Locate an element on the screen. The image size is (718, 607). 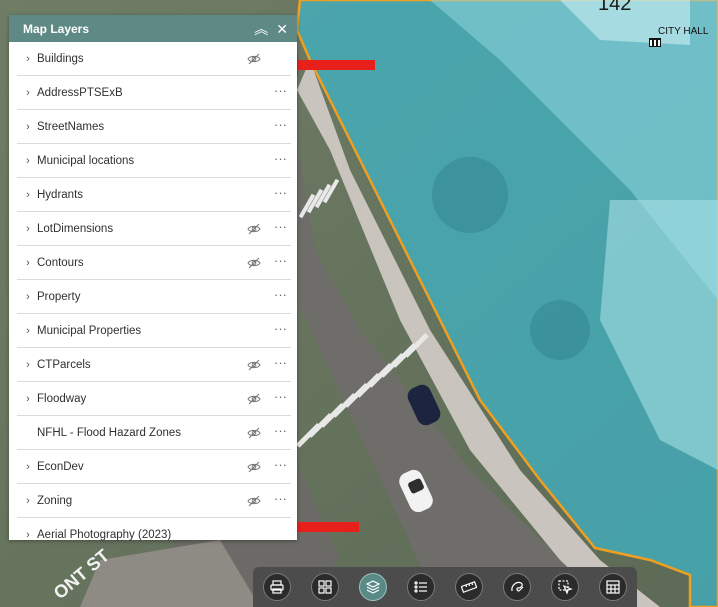
layers-button is located at coordinates (373, 587).